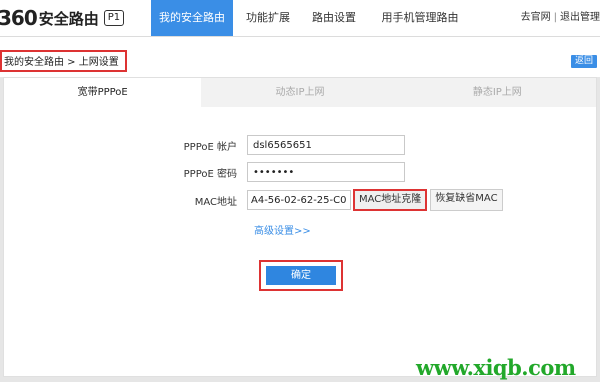 Image resolution: width=600 pixels, height=382 pixels. Describe the element at coordinates (420, 18) in the screenshot. I see `nav-mobile-manage: 用手机管理路由` at that location.